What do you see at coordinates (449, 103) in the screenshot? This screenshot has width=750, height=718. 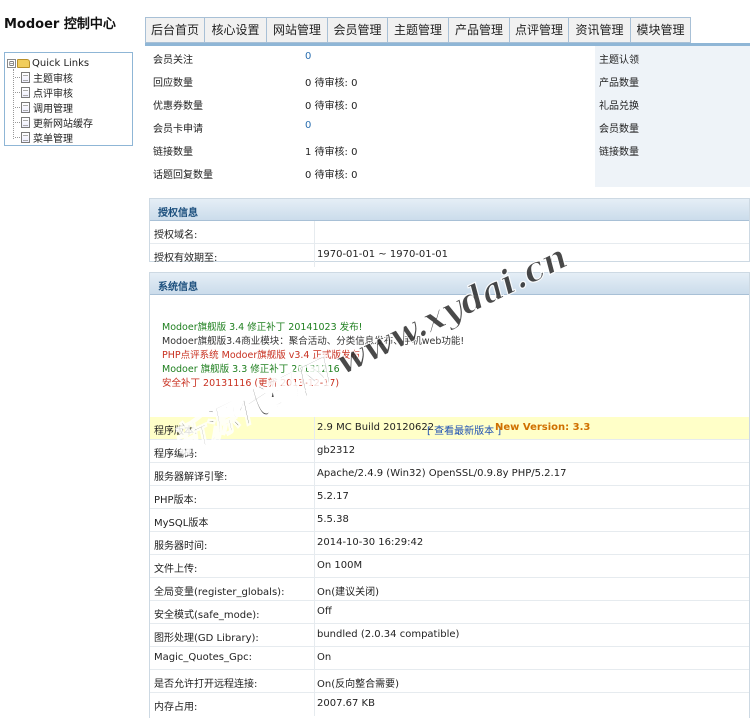 I see `stats-row: 优惠券数量 0 待审核: 0 礼品兑换` at bounding box center [449, 103].